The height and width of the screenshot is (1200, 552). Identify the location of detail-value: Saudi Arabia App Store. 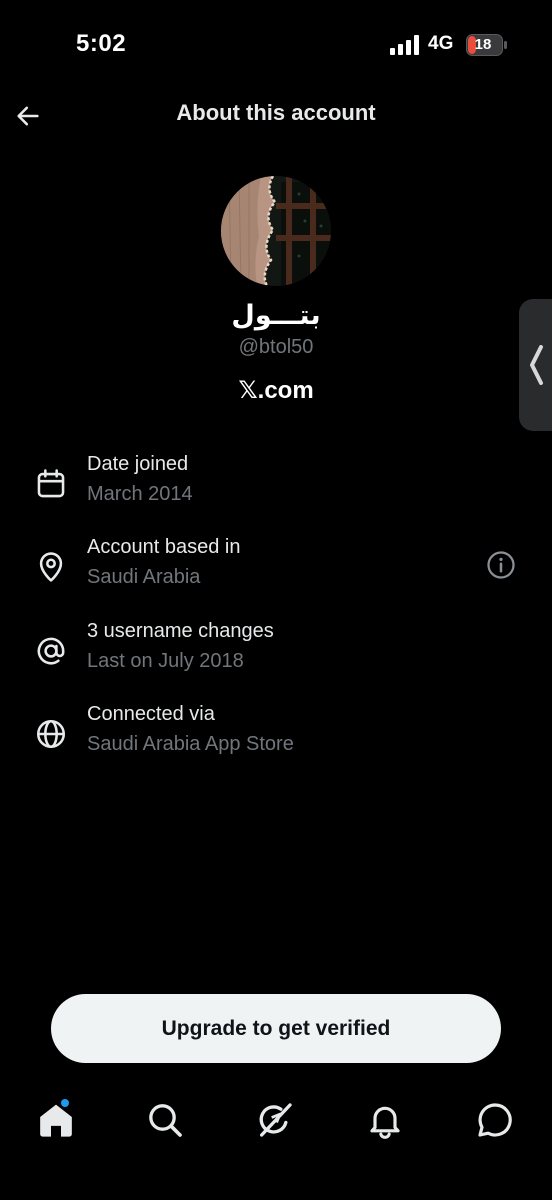
(190, 744).